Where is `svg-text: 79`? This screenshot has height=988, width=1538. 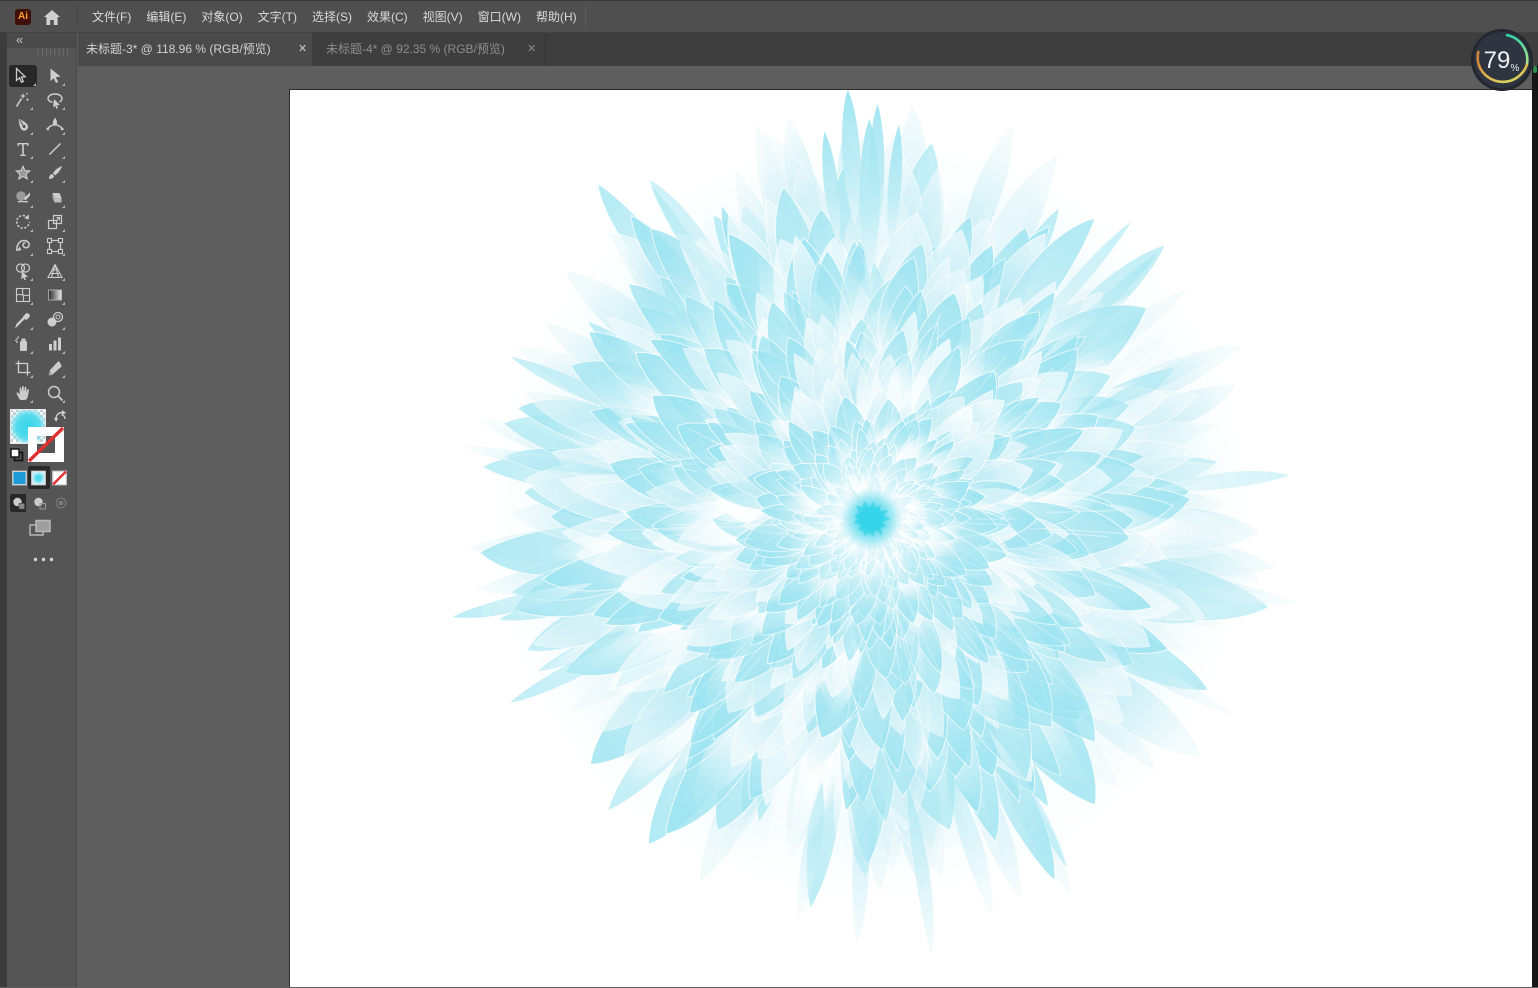
svg-text: 79 is located at coordinates (1497, 60).